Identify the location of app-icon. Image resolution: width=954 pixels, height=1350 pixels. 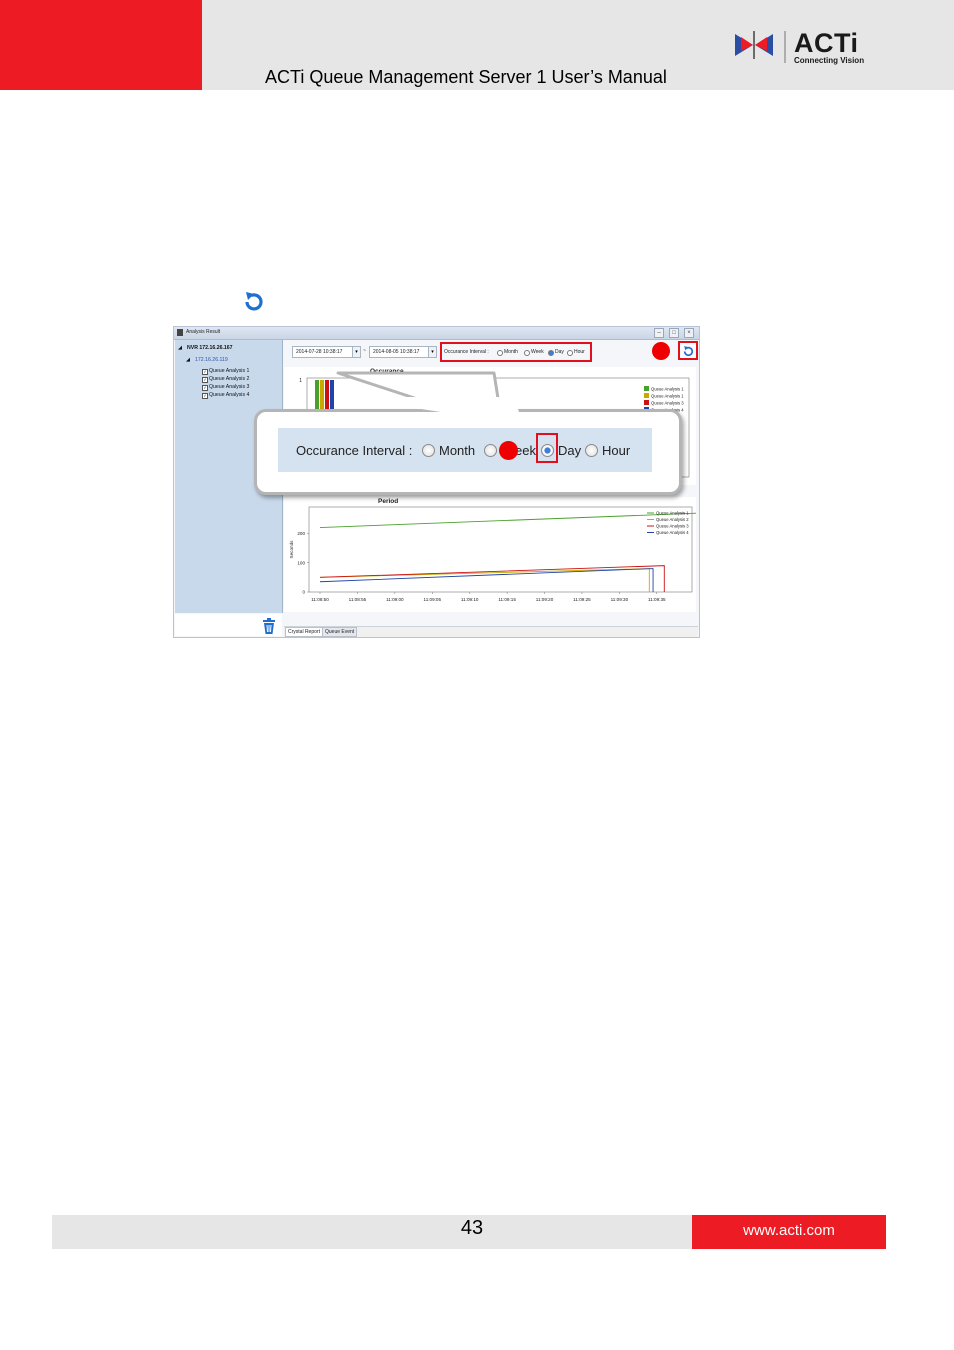
(180, 332).